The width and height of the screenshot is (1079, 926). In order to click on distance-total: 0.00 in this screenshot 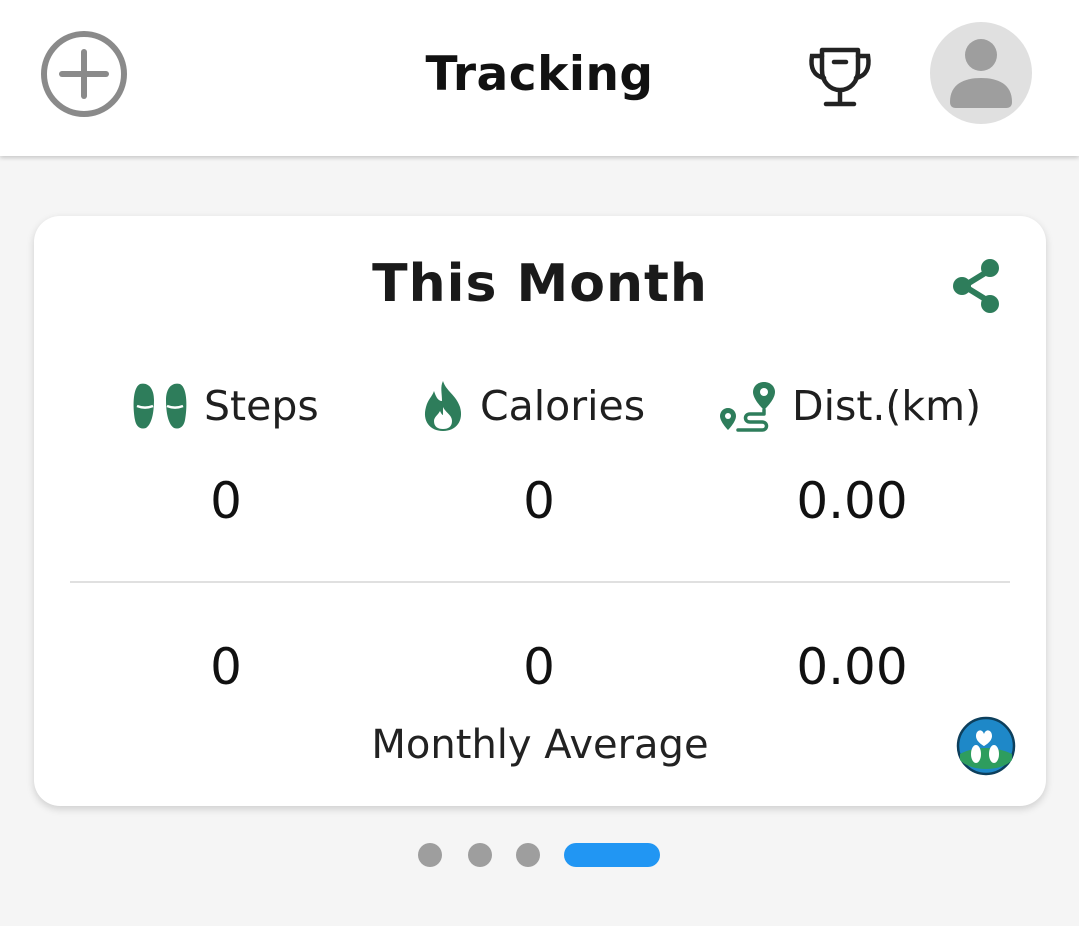, I will do `click(852, 501)`.